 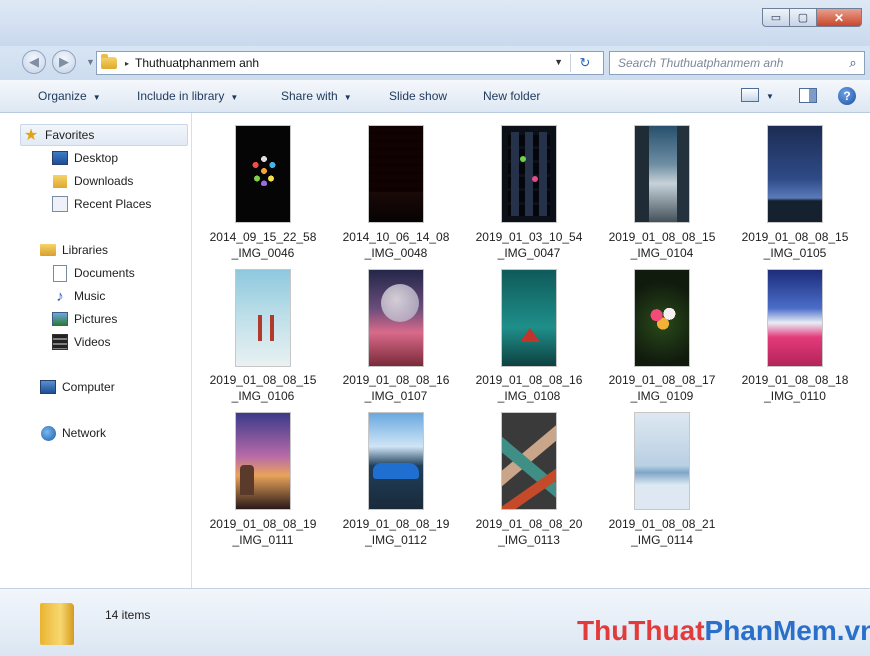 I want to click on organize-button: Organize ▼, so click(x=69, y=96).